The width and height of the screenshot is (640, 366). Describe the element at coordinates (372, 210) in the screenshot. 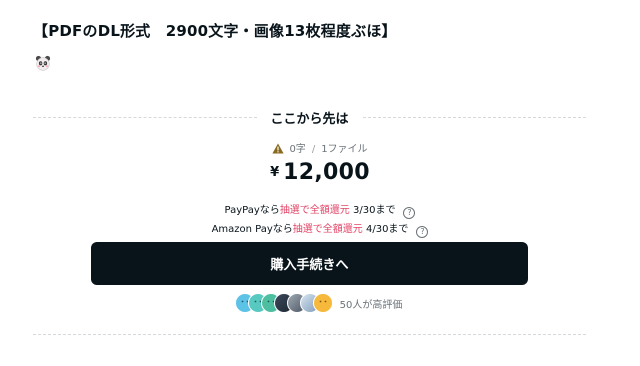

I see `promo-suffix: 3/30まで` at that location.